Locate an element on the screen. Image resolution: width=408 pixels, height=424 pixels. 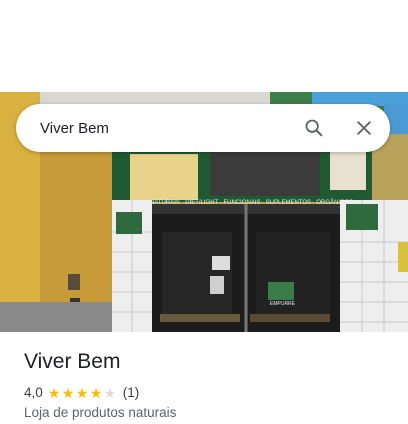
door-sign: EMPURRE is located at coordinates (283, 304).